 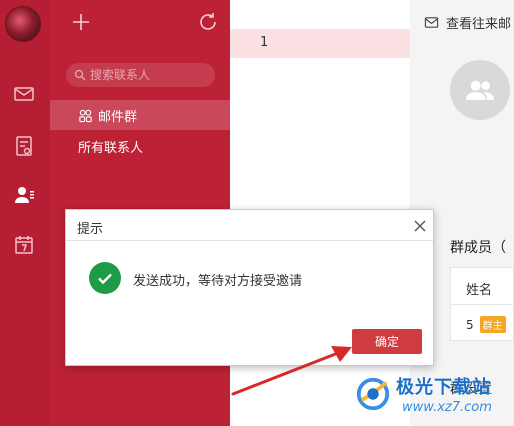 What do you see at coordinates (373, 394) in the screenshot?
I see `watermark-logo-icon` at bounding box center [373, 394].